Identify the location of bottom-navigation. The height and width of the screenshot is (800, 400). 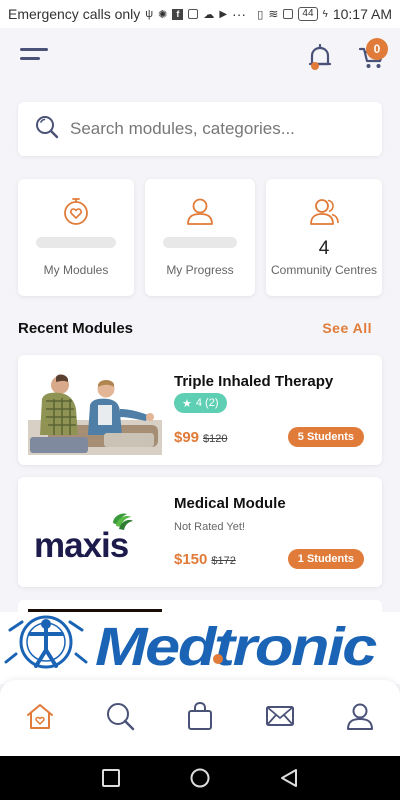
(200, 718).